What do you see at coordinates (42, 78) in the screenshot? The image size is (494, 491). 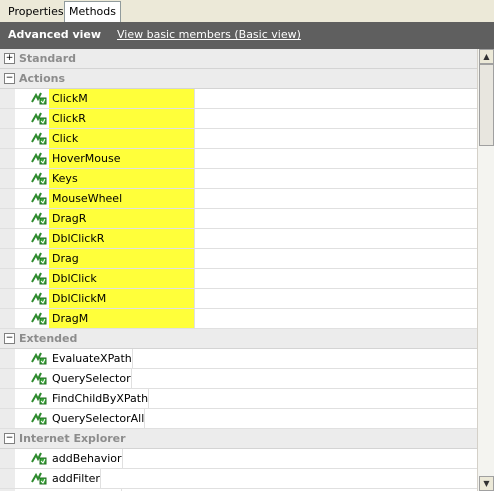 I see `category-label: Actions` at bounding box center [42, 78].